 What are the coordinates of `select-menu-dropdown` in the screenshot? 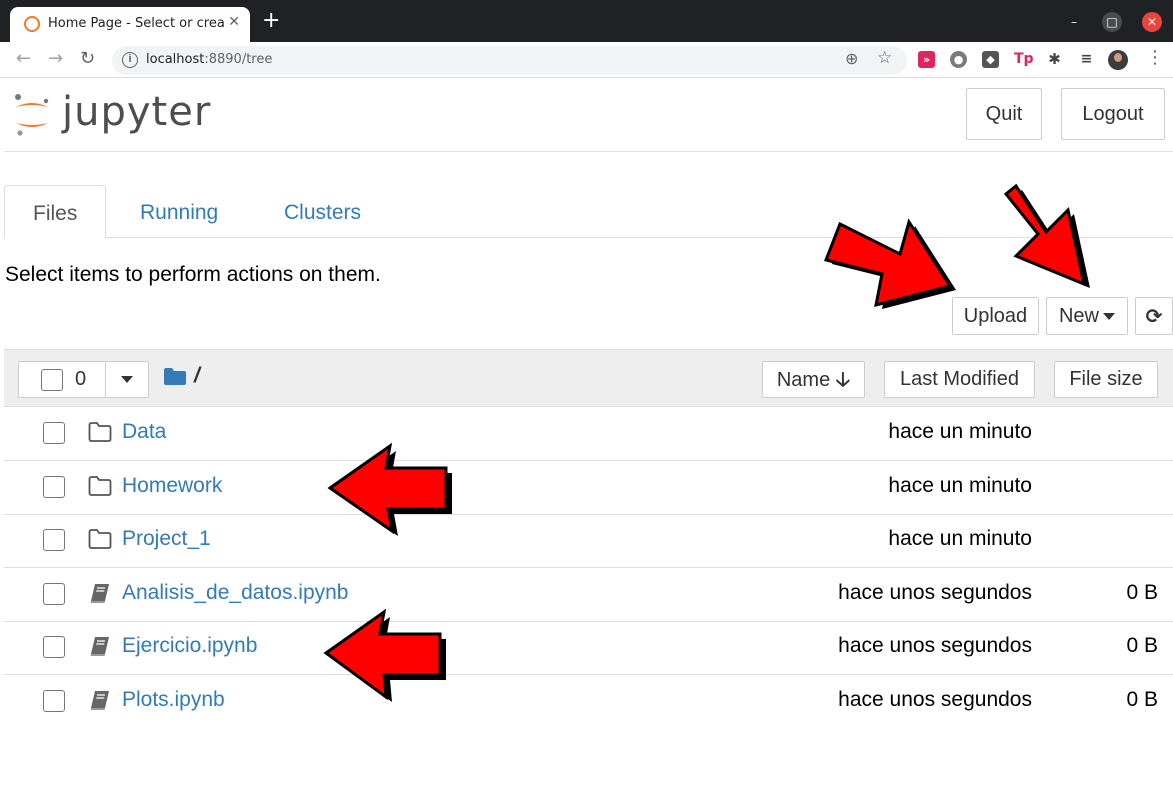 It's located at (127, 379).